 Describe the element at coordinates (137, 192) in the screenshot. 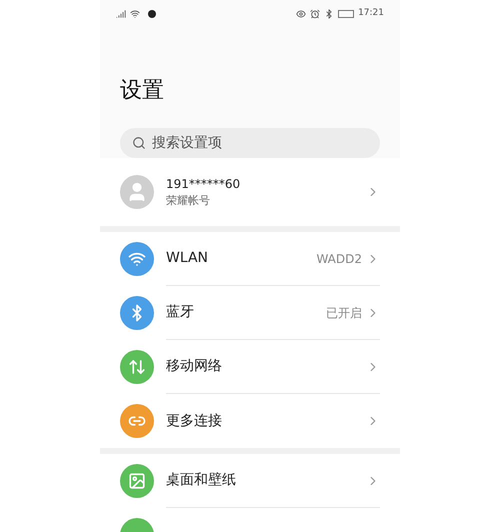

I see `avatar` at that location.